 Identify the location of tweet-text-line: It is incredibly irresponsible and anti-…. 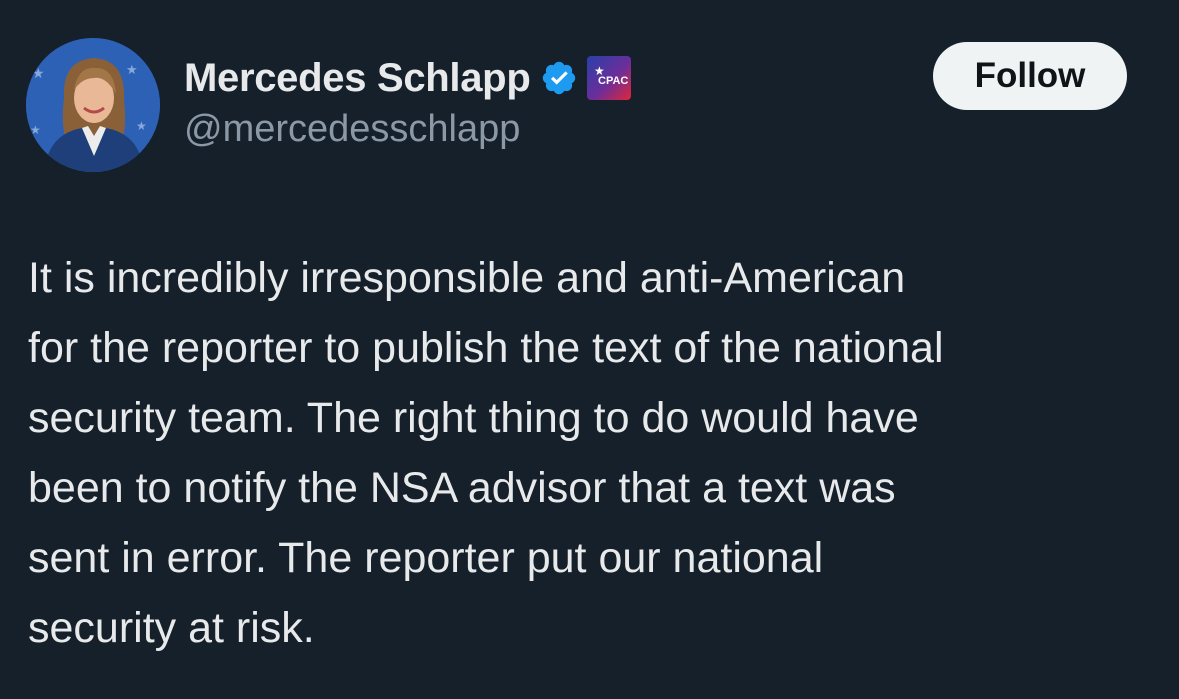
(467, 278).